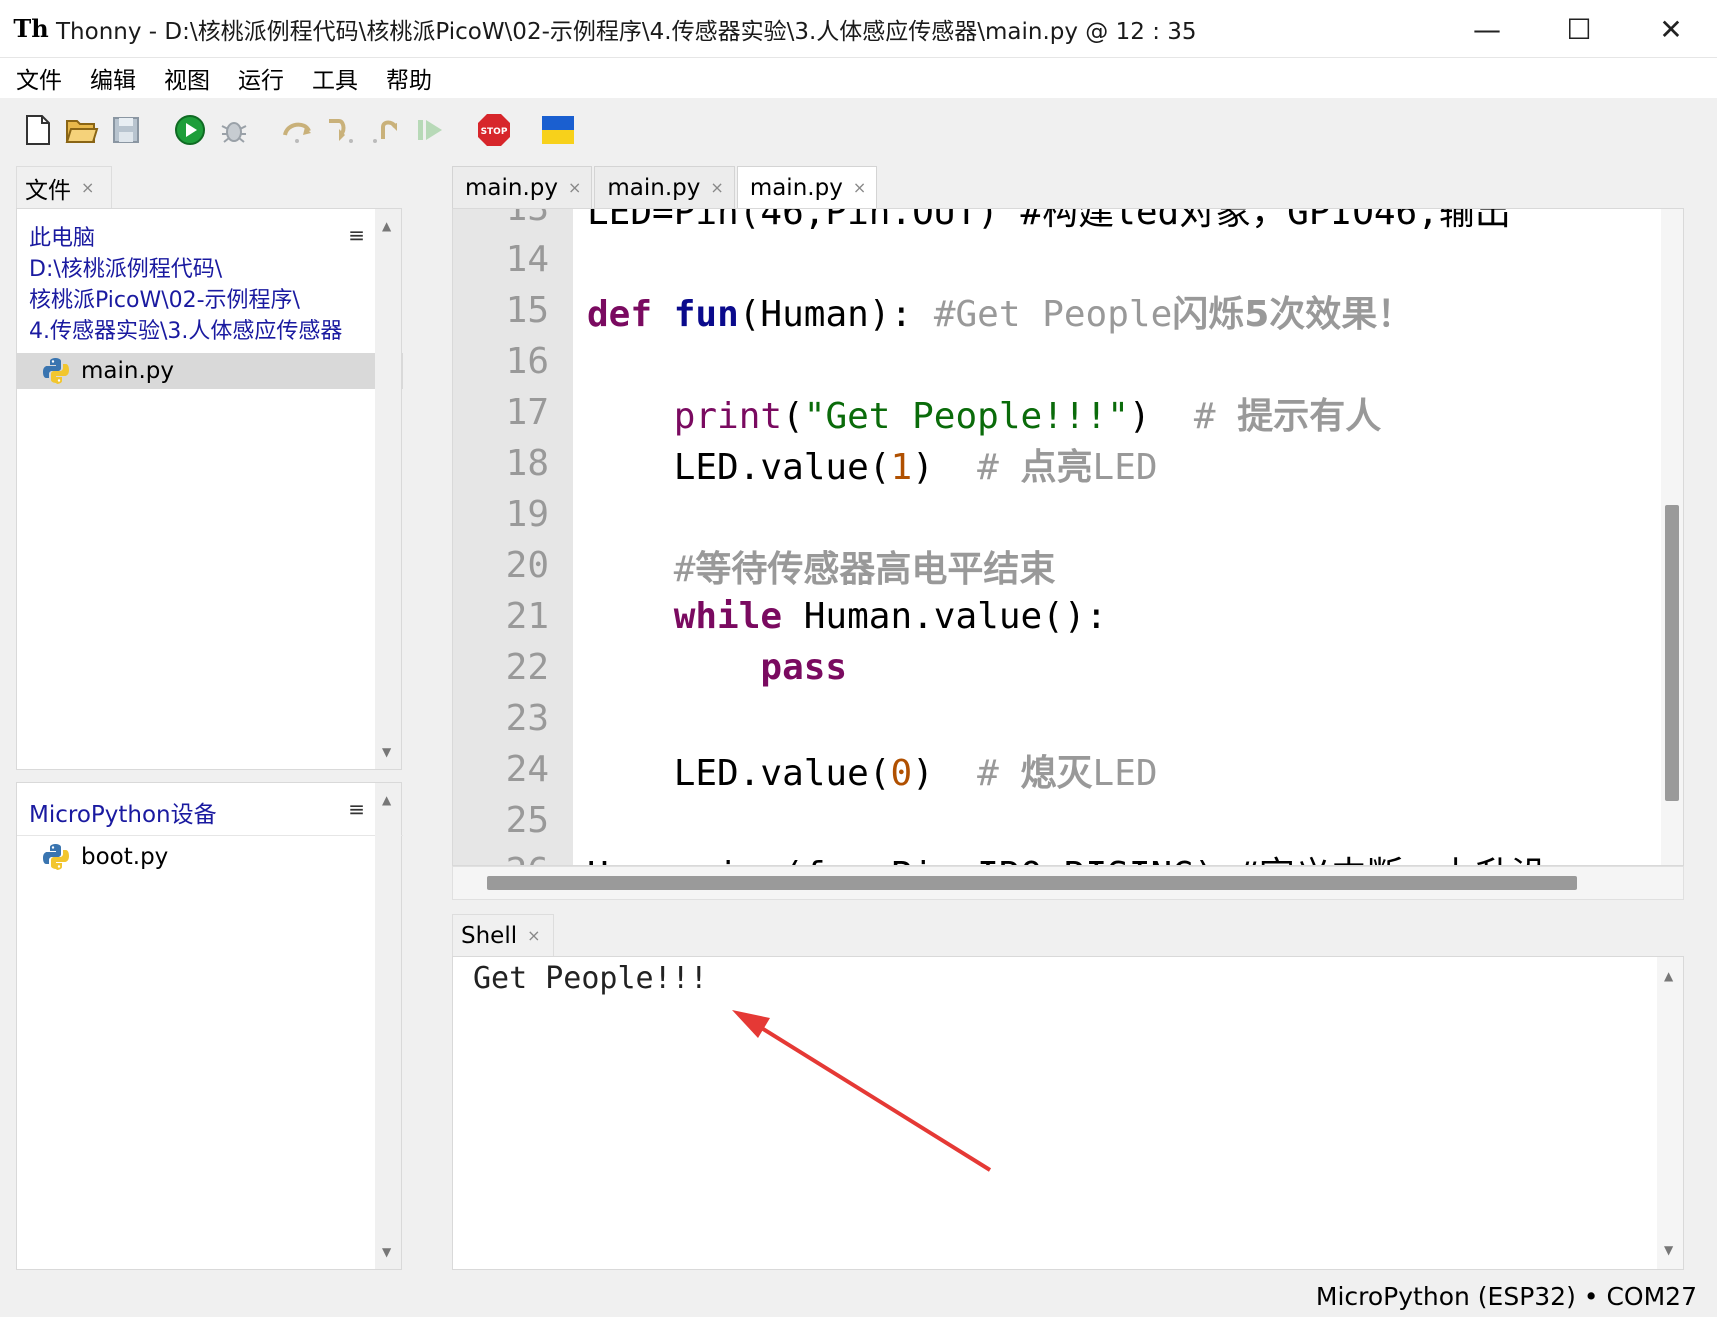 Image resolution: width=1717 pixels, height=1317 pixels. What do you see at coordinates (1487, 29) in the screenshot?
I see `minimize-button: —` at bounding box center [1487, 29].